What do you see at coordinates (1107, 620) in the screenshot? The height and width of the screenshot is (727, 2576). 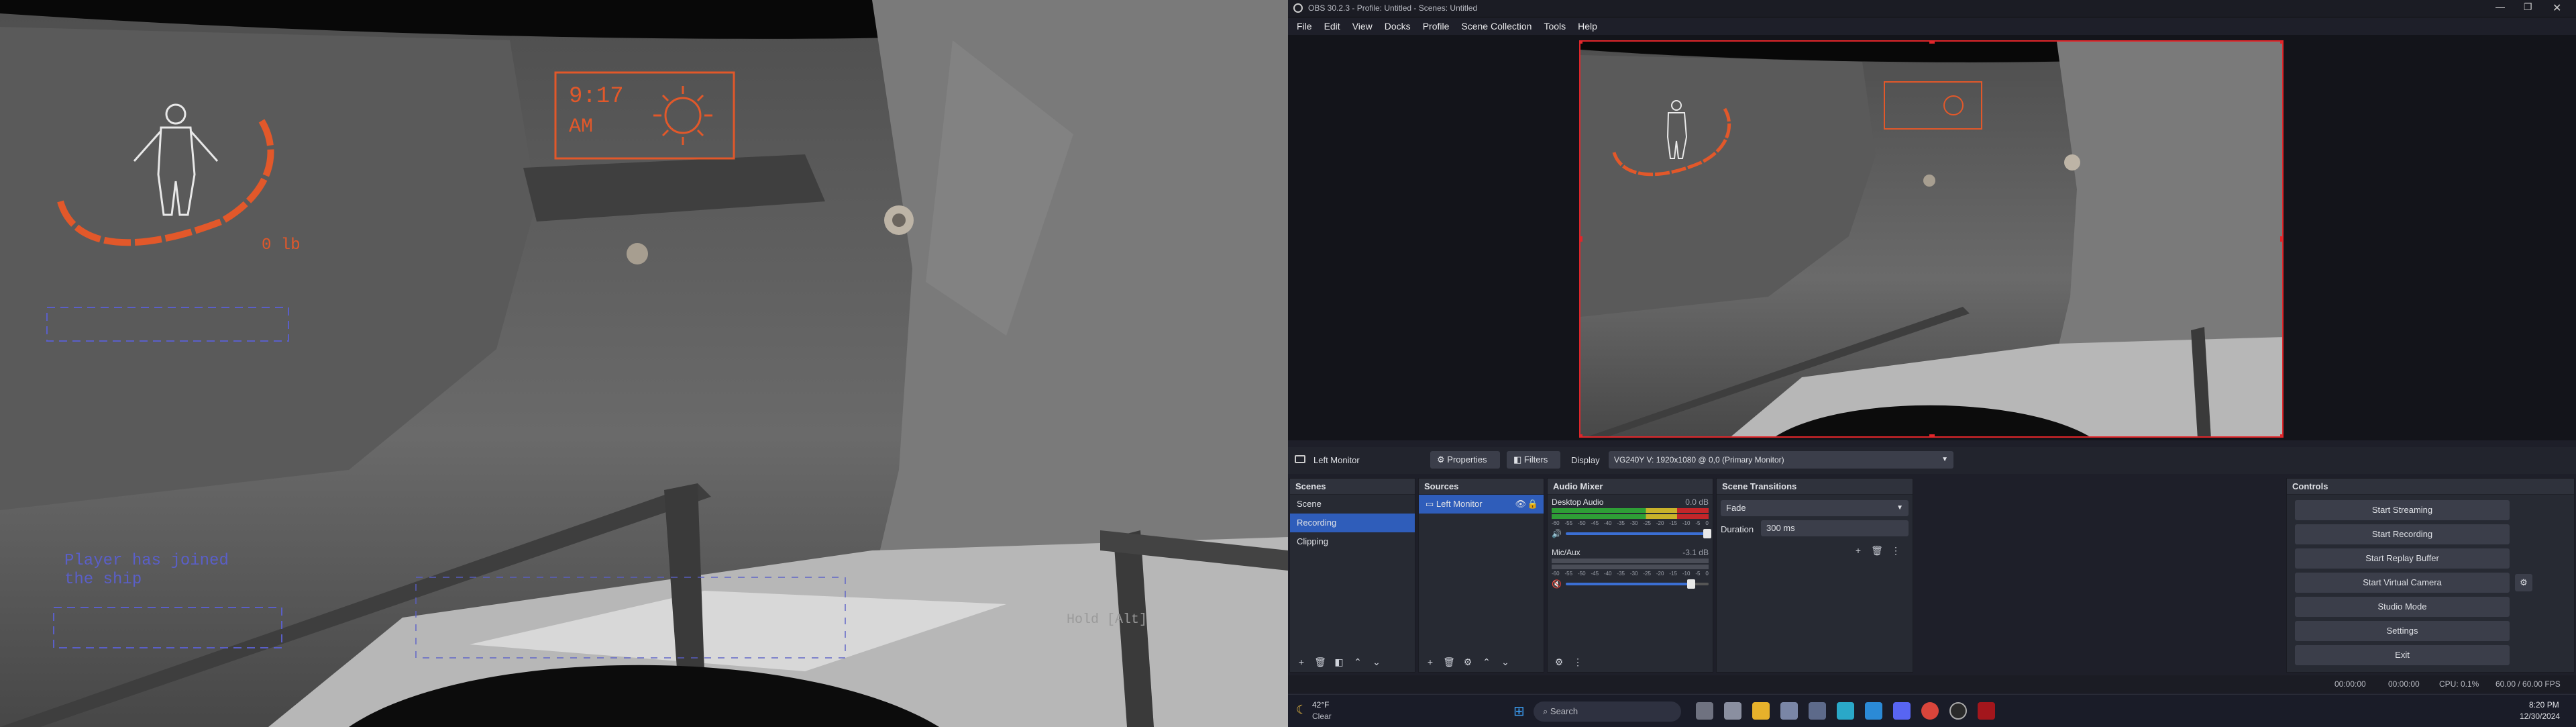 I see `hud-hold-hint: Hold [Alt]` at bounding box center [1107, 620].